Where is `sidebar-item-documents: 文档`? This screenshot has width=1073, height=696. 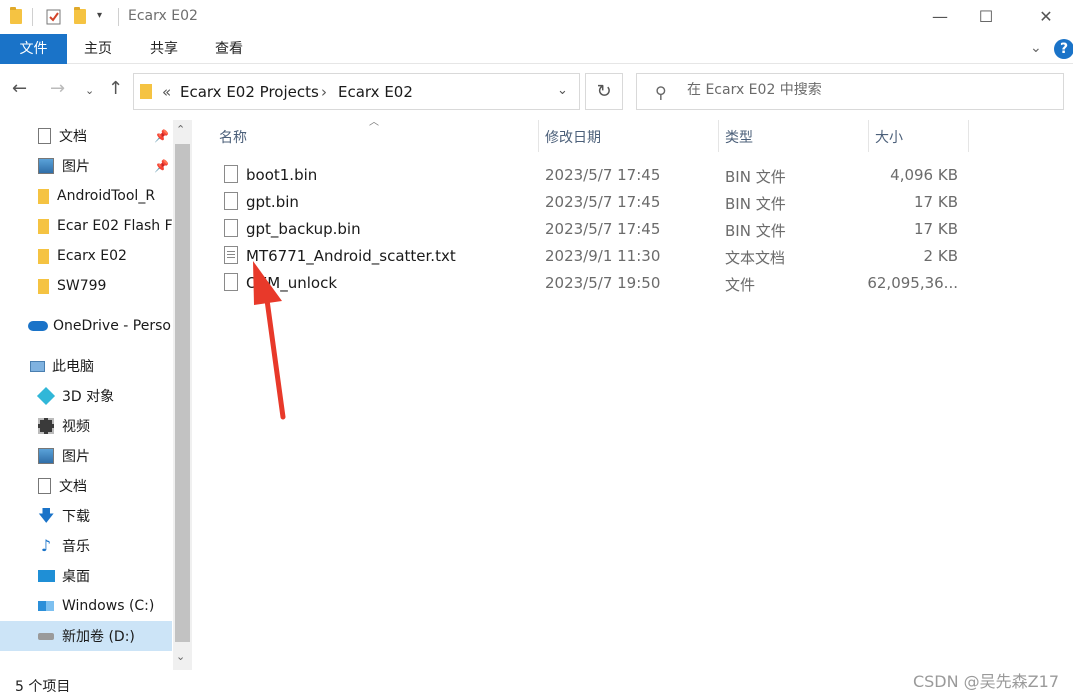
sidebar-item-documents: 文档 is located at coordinates (86, 486).